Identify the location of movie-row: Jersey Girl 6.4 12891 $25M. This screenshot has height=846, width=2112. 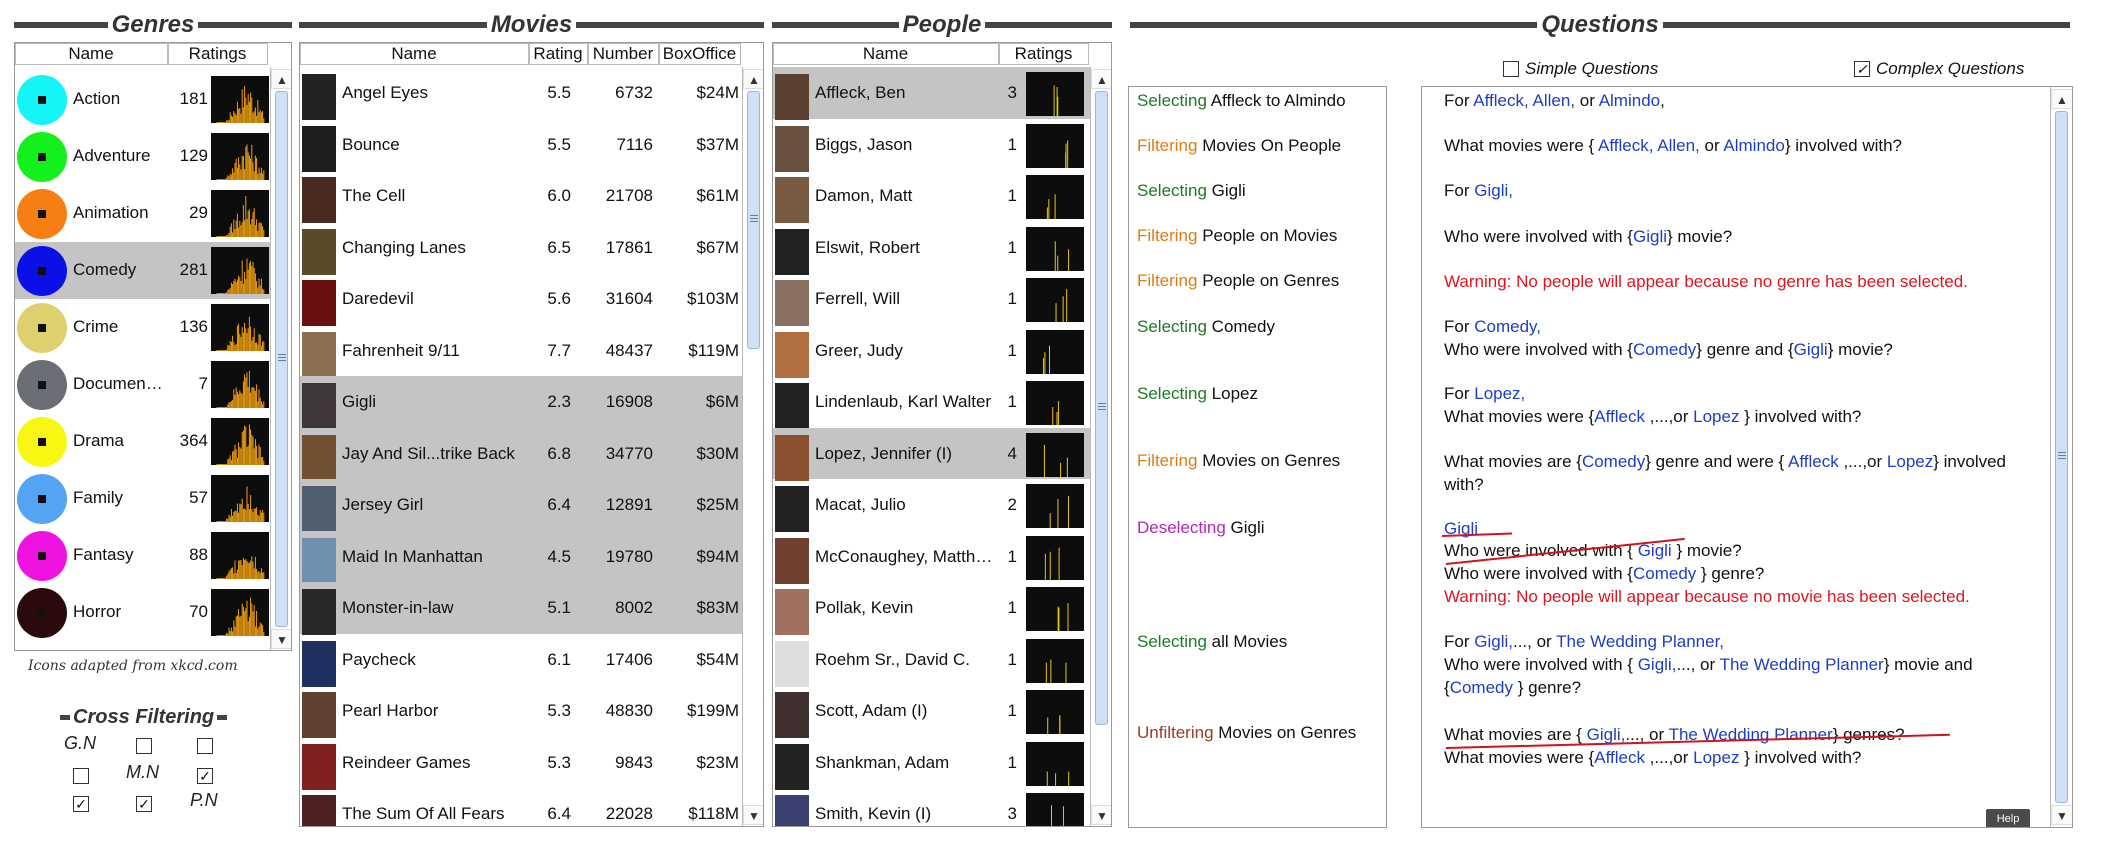
(521, 505).